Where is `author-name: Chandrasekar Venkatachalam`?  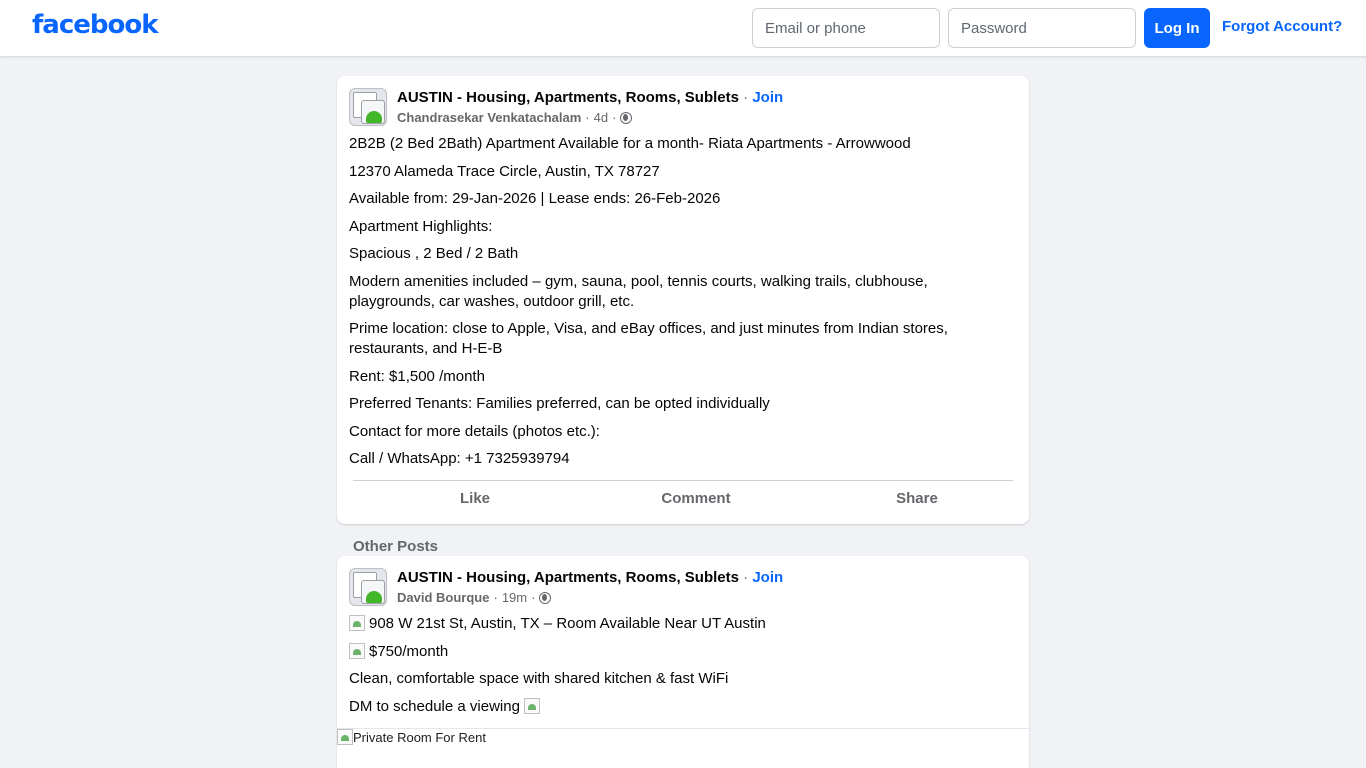
author-name: Chandrasekar Venkatachalam is located at coordinates (489, 117).